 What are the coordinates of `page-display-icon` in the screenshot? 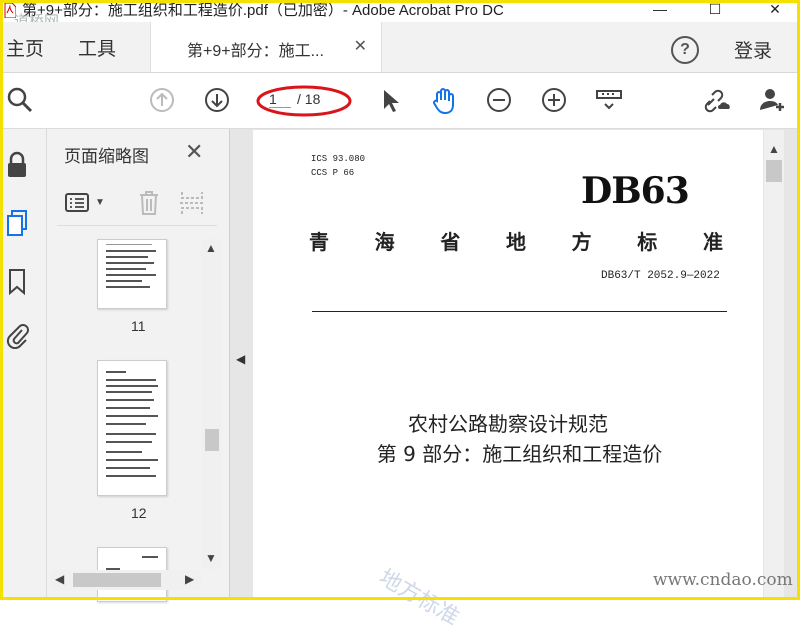 It's located at (609, 100).